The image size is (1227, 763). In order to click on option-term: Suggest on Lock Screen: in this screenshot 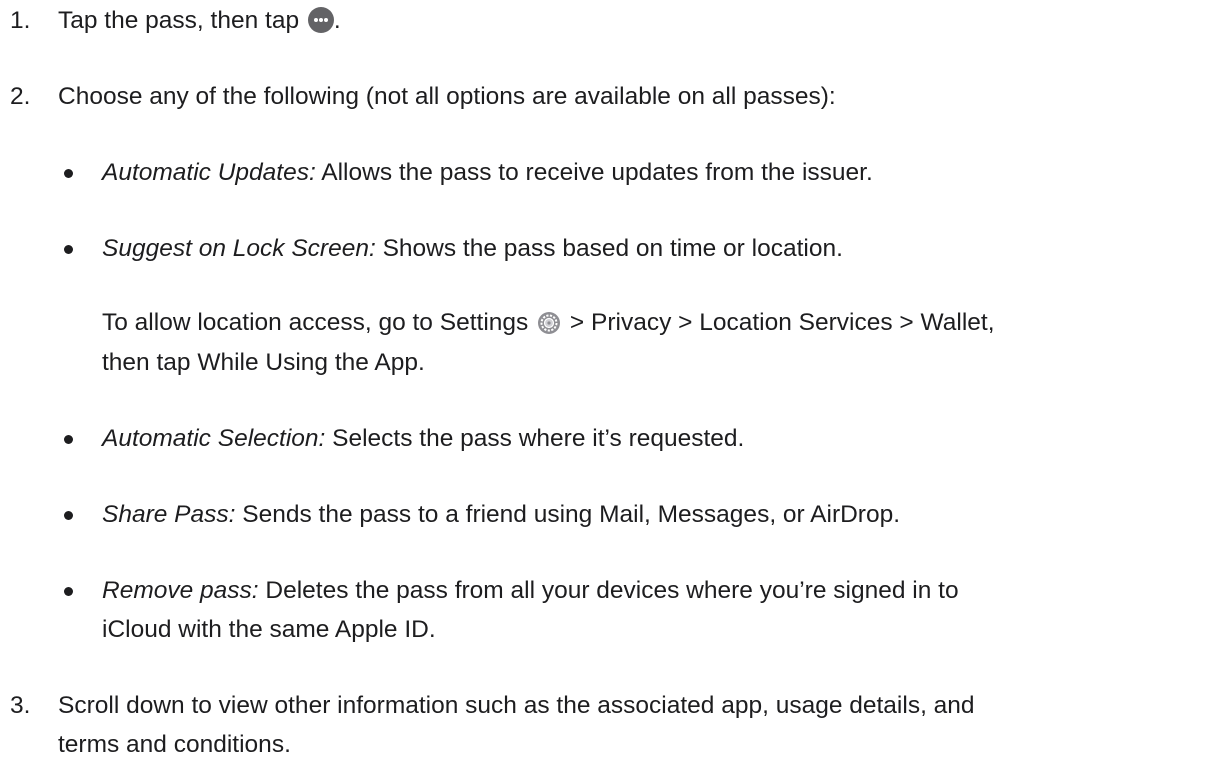, I will do `click(239, 248)`.